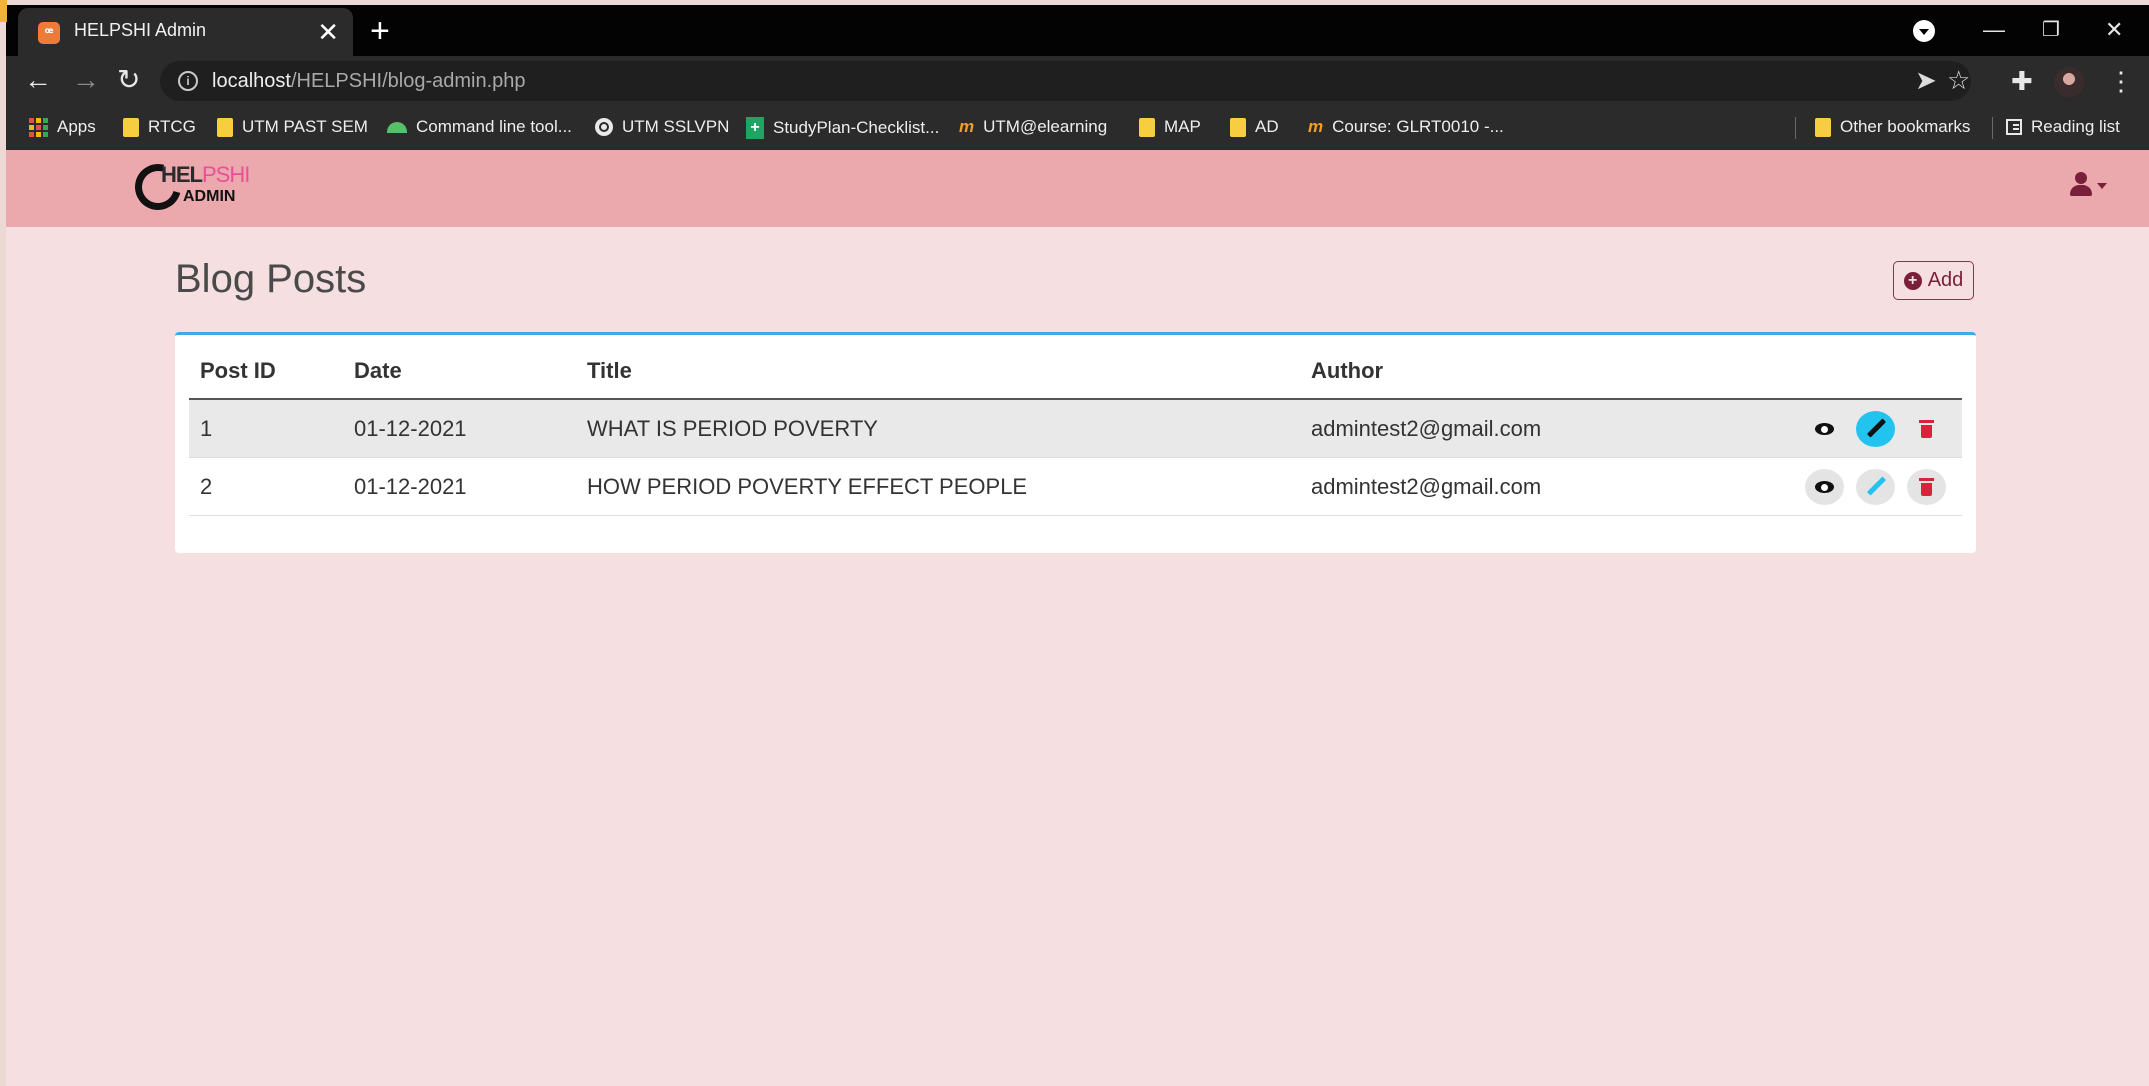 This screenshot has height=1086, width=2149. I want to click on tab-search-icon, so click(1924, 31).